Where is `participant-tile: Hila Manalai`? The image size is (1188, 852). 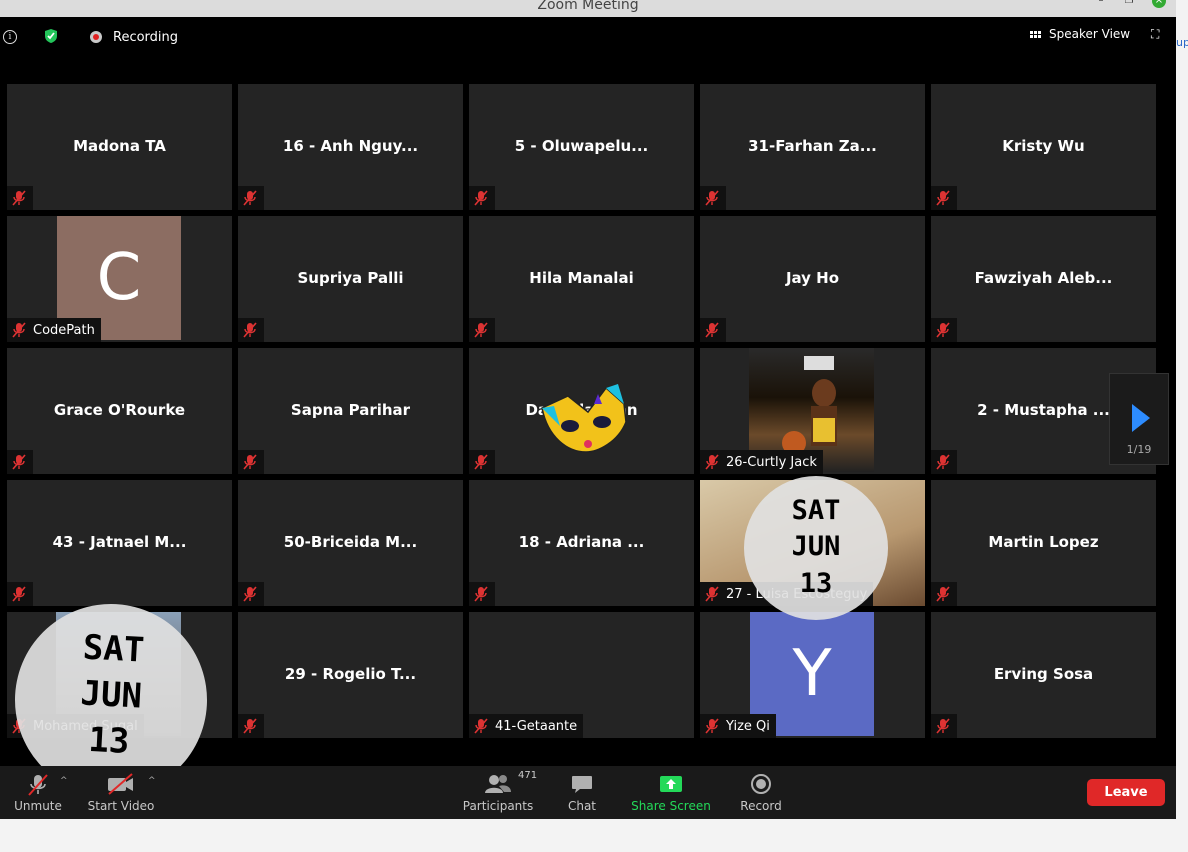 participant-tile: Hila Manalai is located at coordinates (581, 279).